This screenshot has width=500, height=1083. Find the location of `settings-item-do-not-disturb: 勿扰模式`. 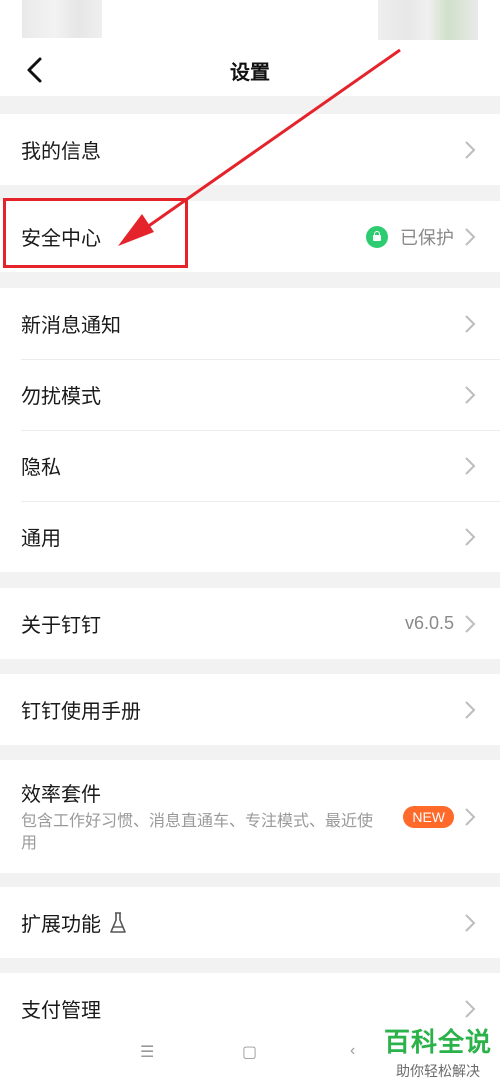

settings-item-do-not-disturb: 勿扰模式 is located at coordinates (250, 394).